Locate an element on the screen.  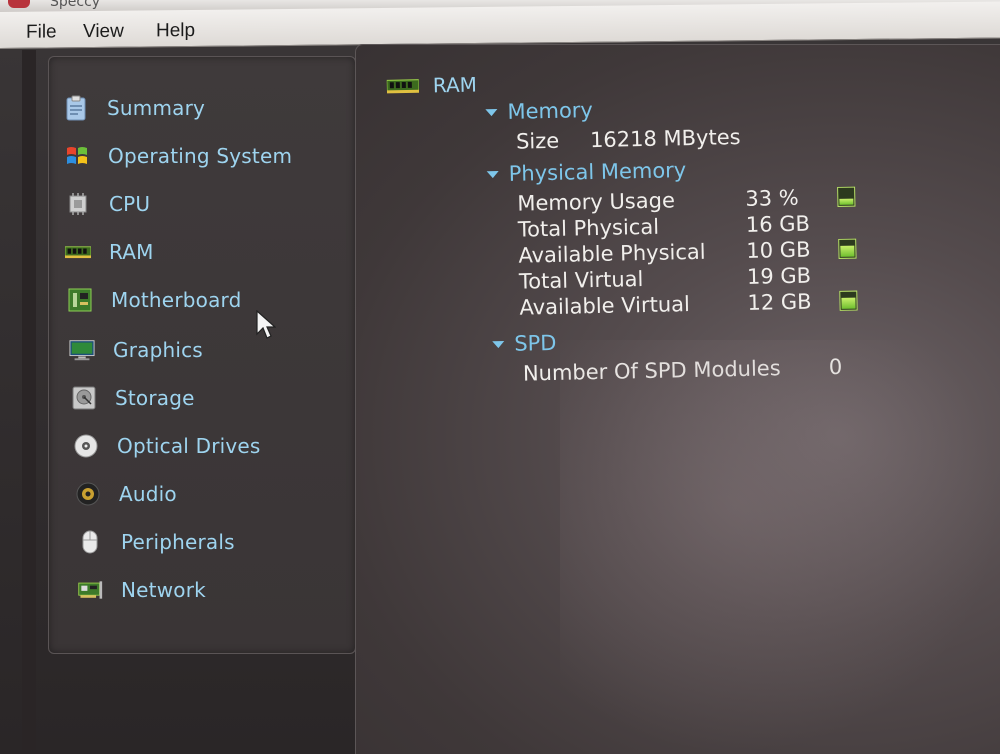
sidebar-item-label: Graphics is located at coordinates (158, 350).